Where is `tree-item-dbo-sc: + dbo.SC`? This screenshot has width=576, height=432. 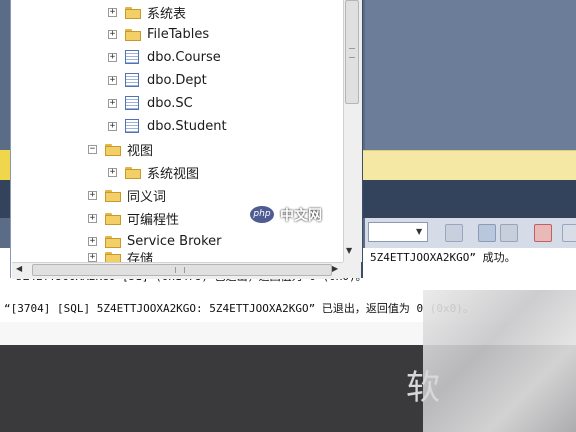
tree-item-dbo-sc: + dbo.SC is located at coordinates (150, 103).